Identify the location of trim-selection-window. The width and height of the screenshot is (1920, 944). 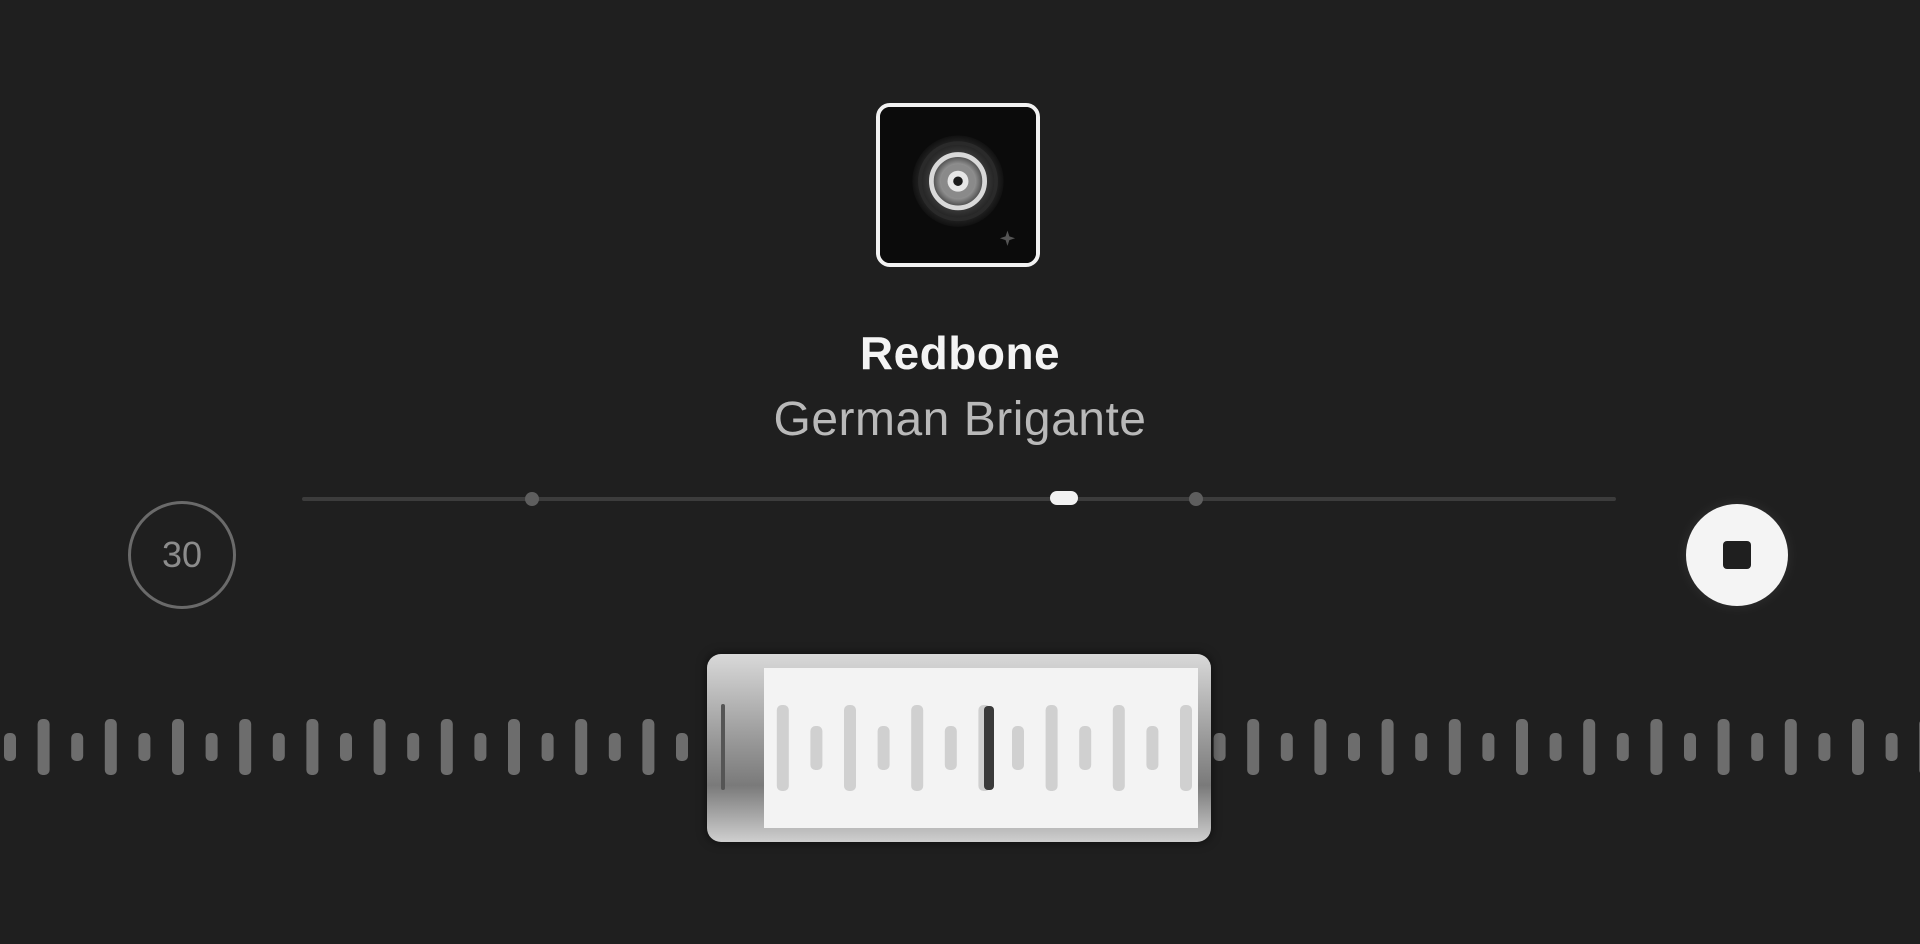
(959, 748).